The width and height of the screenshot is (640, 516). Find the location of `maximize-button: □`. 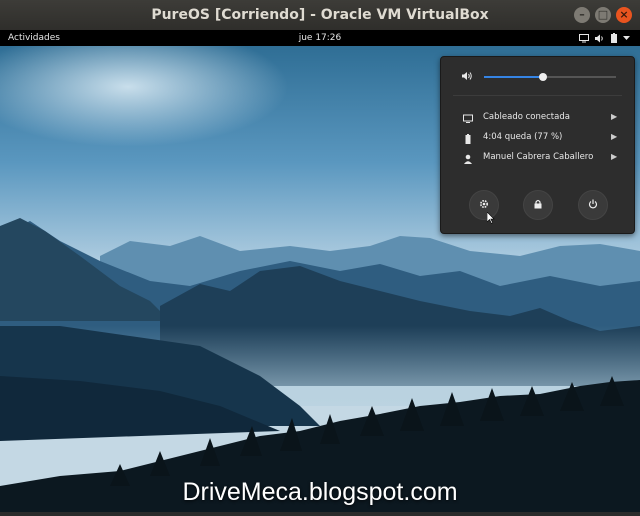

maximize-button: □ is located at coordinates (603, 15).